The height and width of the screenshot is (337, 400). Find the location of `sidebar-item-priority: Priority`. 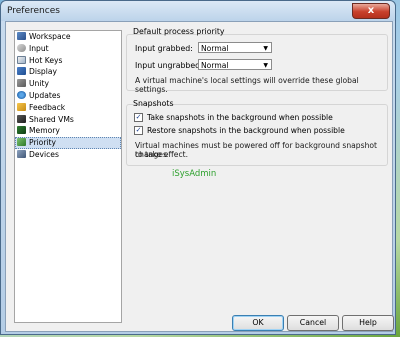

sidebar-item-priority: Priority is located at coordinates (68, 143).